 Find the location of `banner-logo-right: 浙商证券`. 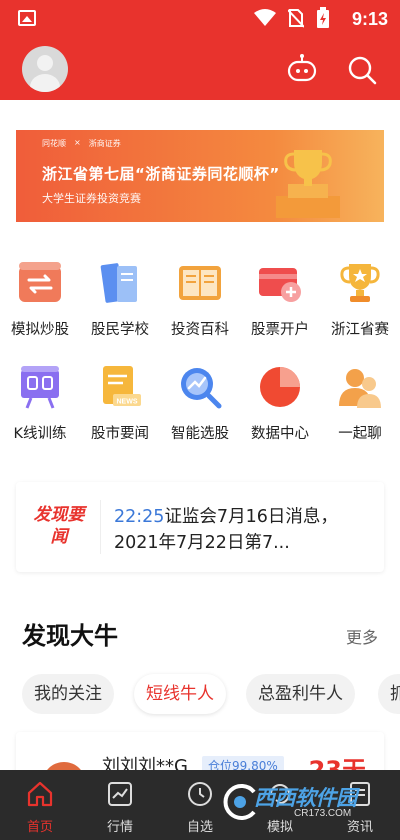

banner-logo-right: 浙商证券 is located at coordinates (104, 143).